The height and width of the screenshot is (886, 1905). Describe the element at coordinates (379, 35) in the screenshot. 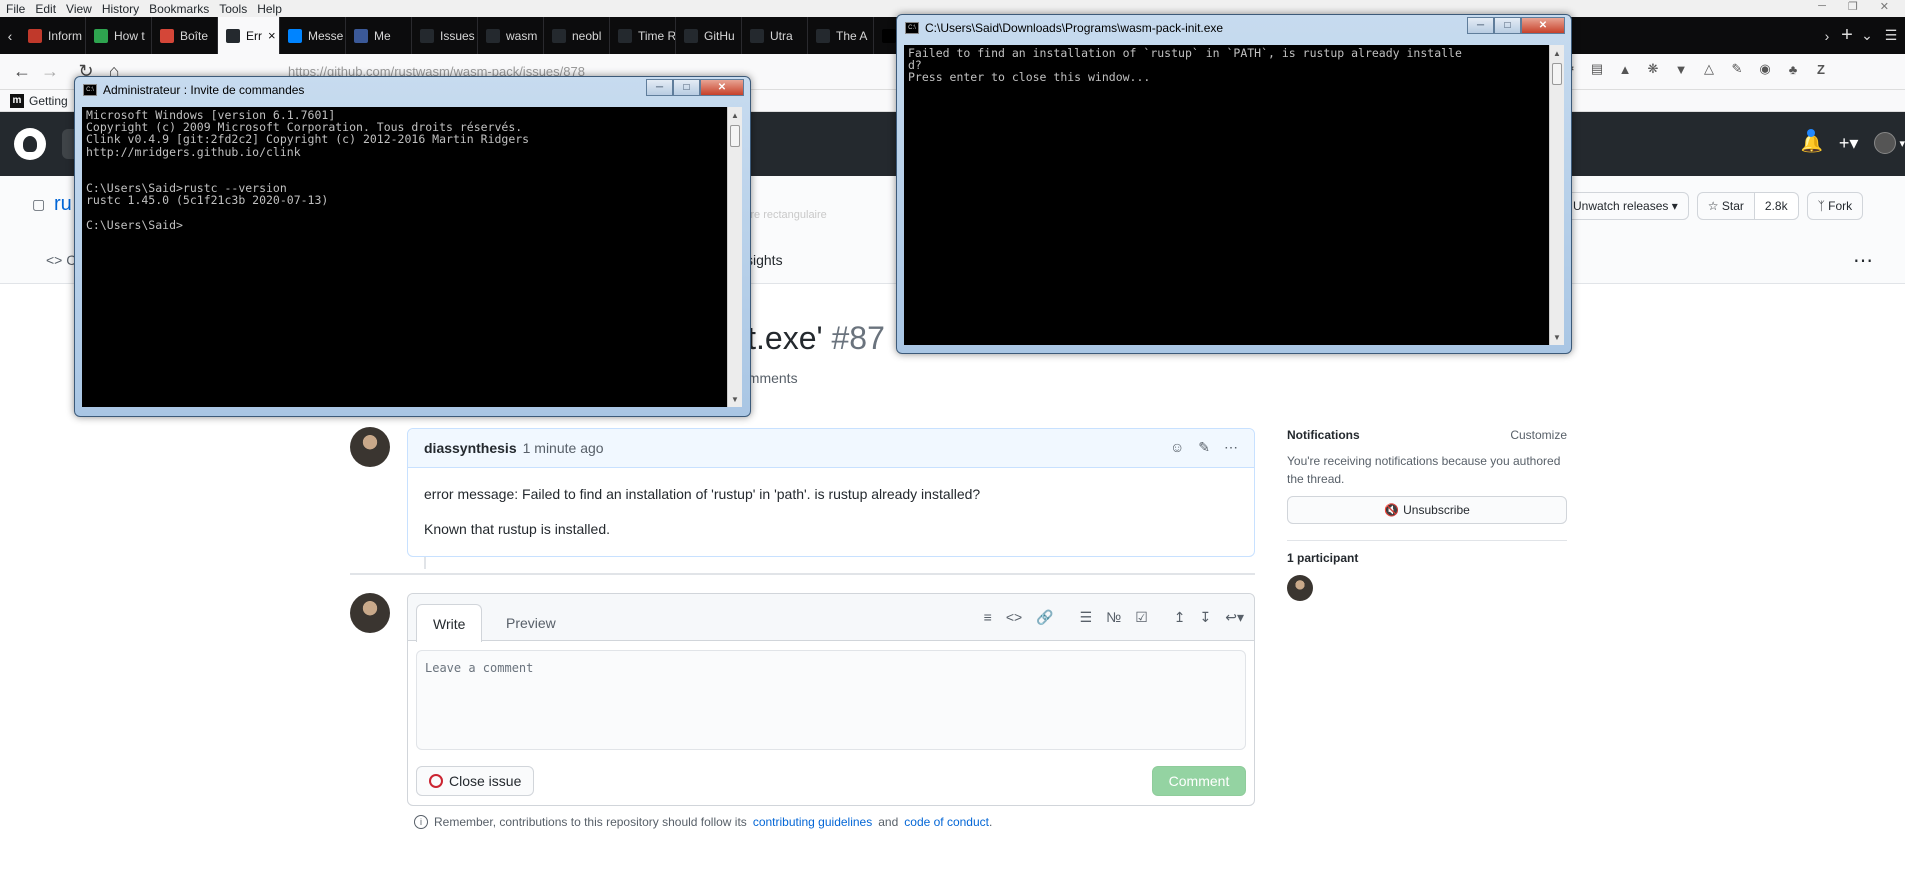

I see `browser-tab: Me` at that location.